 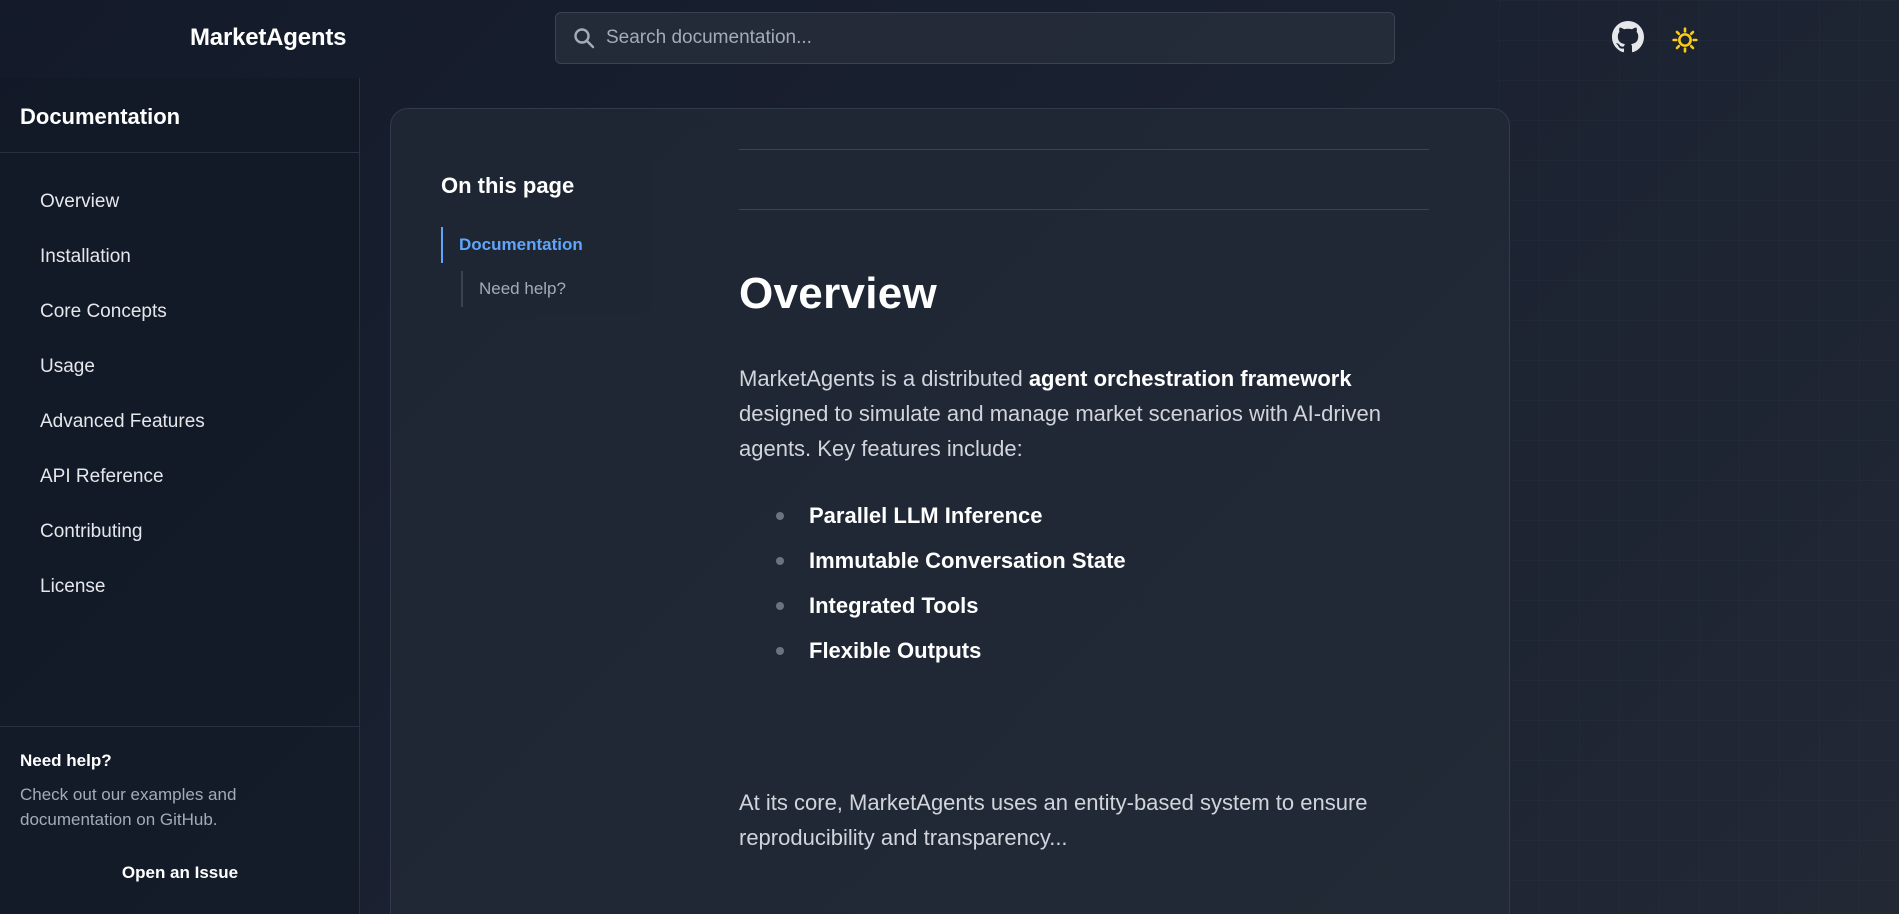 I want to click on sidebar-item-advanced-features: Advanced Features, so click(x=180, y=421).